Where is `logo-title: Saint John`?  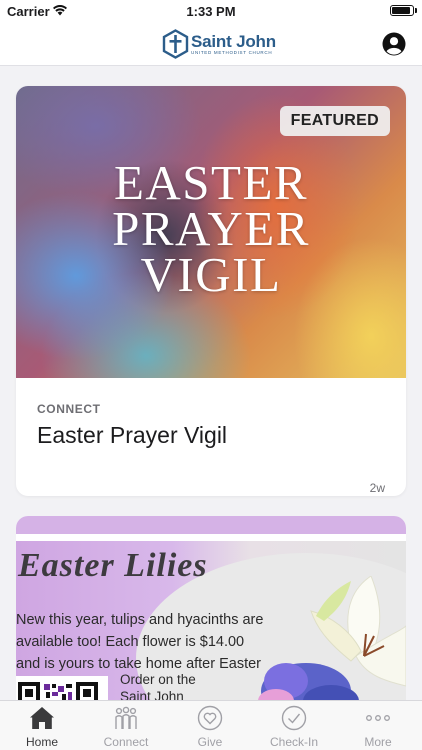
logo-title: Saint John is located at coordinates (233, 41).